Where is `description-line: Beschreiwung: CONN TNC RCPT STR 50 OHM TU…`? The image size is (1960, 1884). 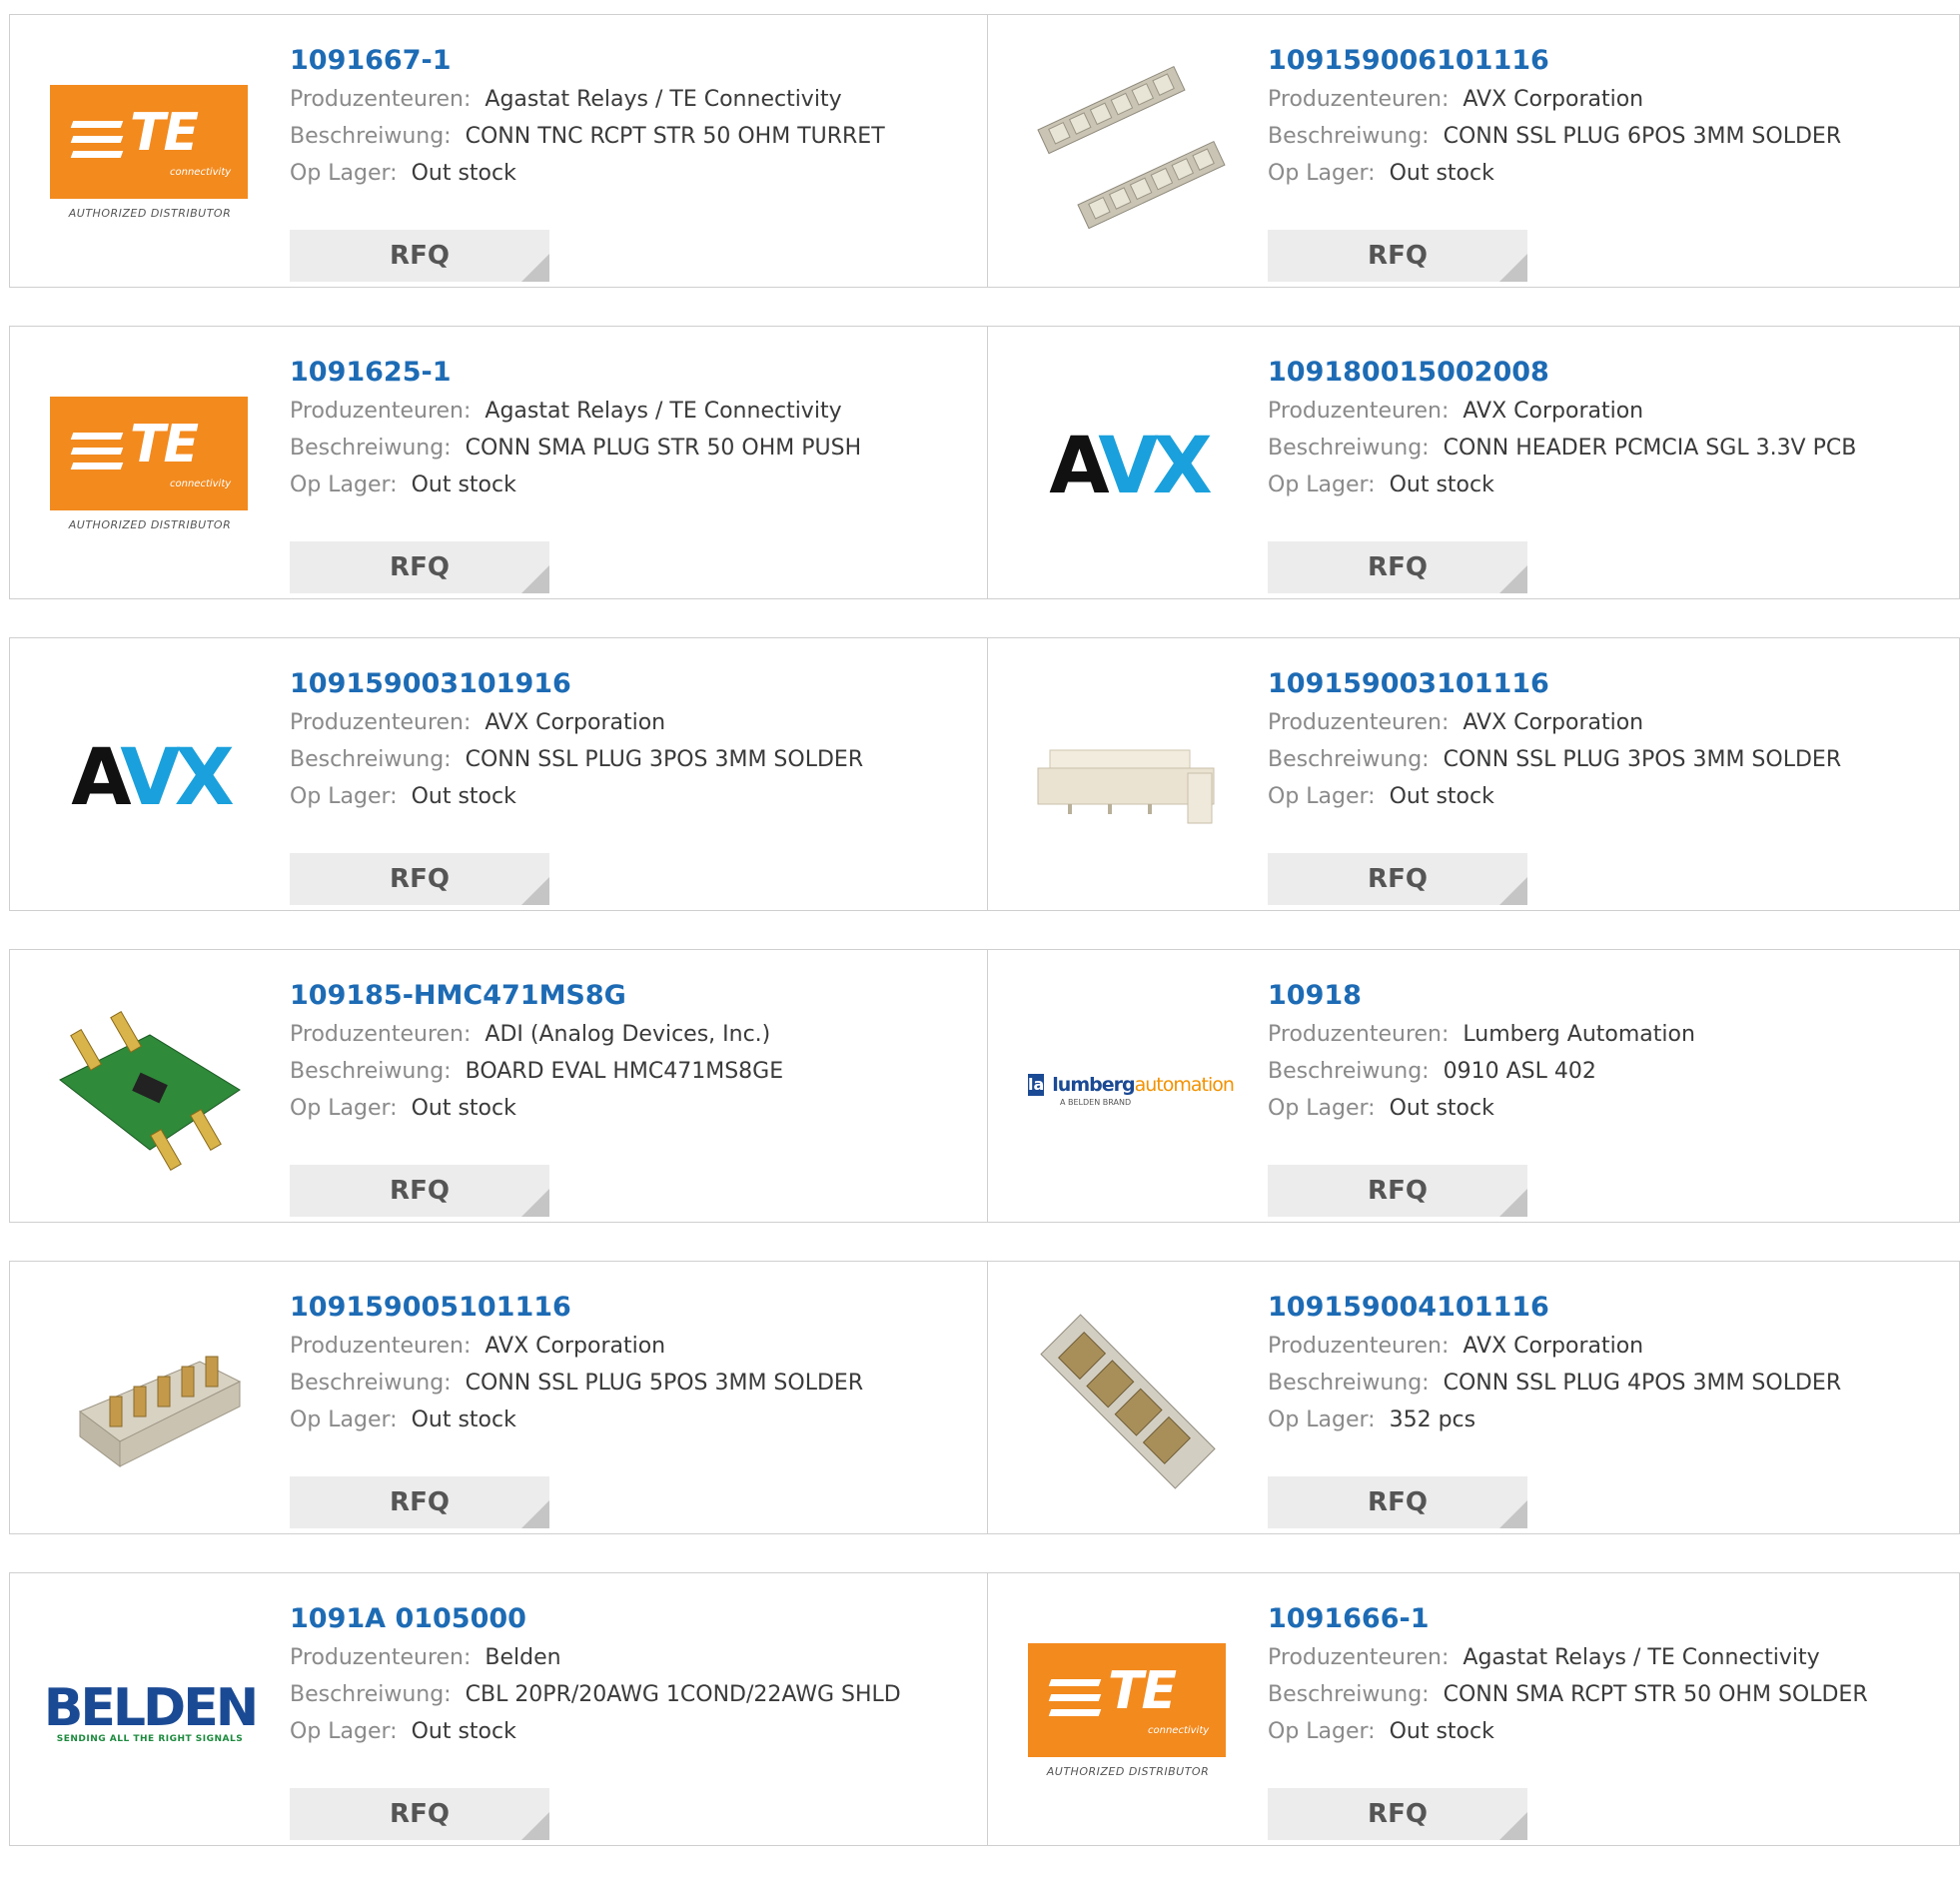
description-line: Beschreiwung: CONN TNC RCPT STR 50 OHM TU… is located at coordinates (619, 137).